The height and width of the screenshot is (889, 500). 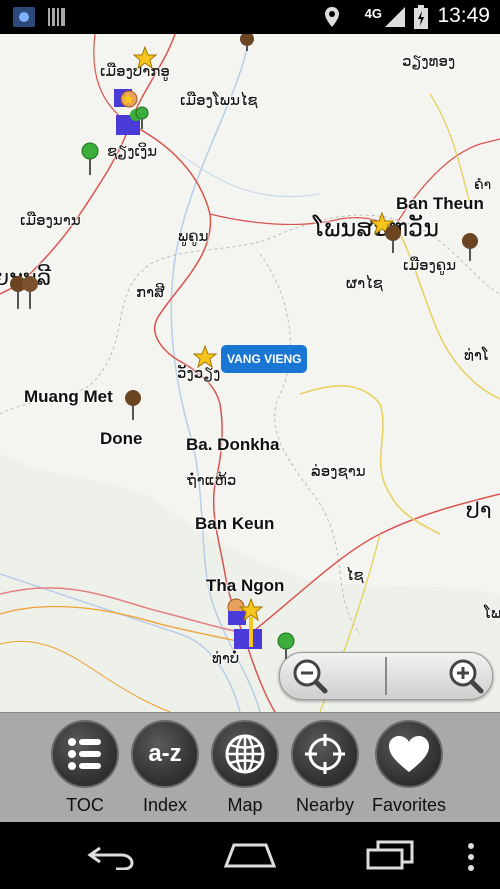 I want to click on place-label: ເມືອງຄູນ, so click(x=429, y=265).